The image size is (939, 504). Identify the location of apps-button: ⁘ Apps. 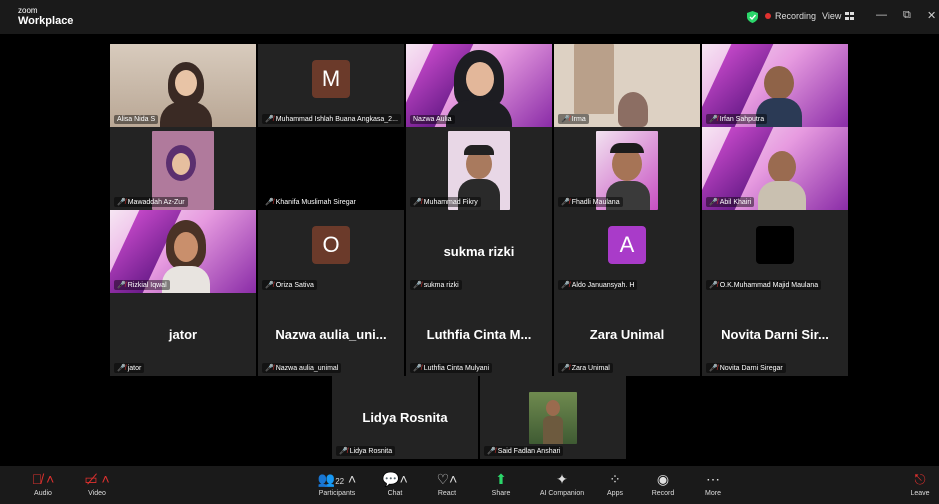
(615, 483).